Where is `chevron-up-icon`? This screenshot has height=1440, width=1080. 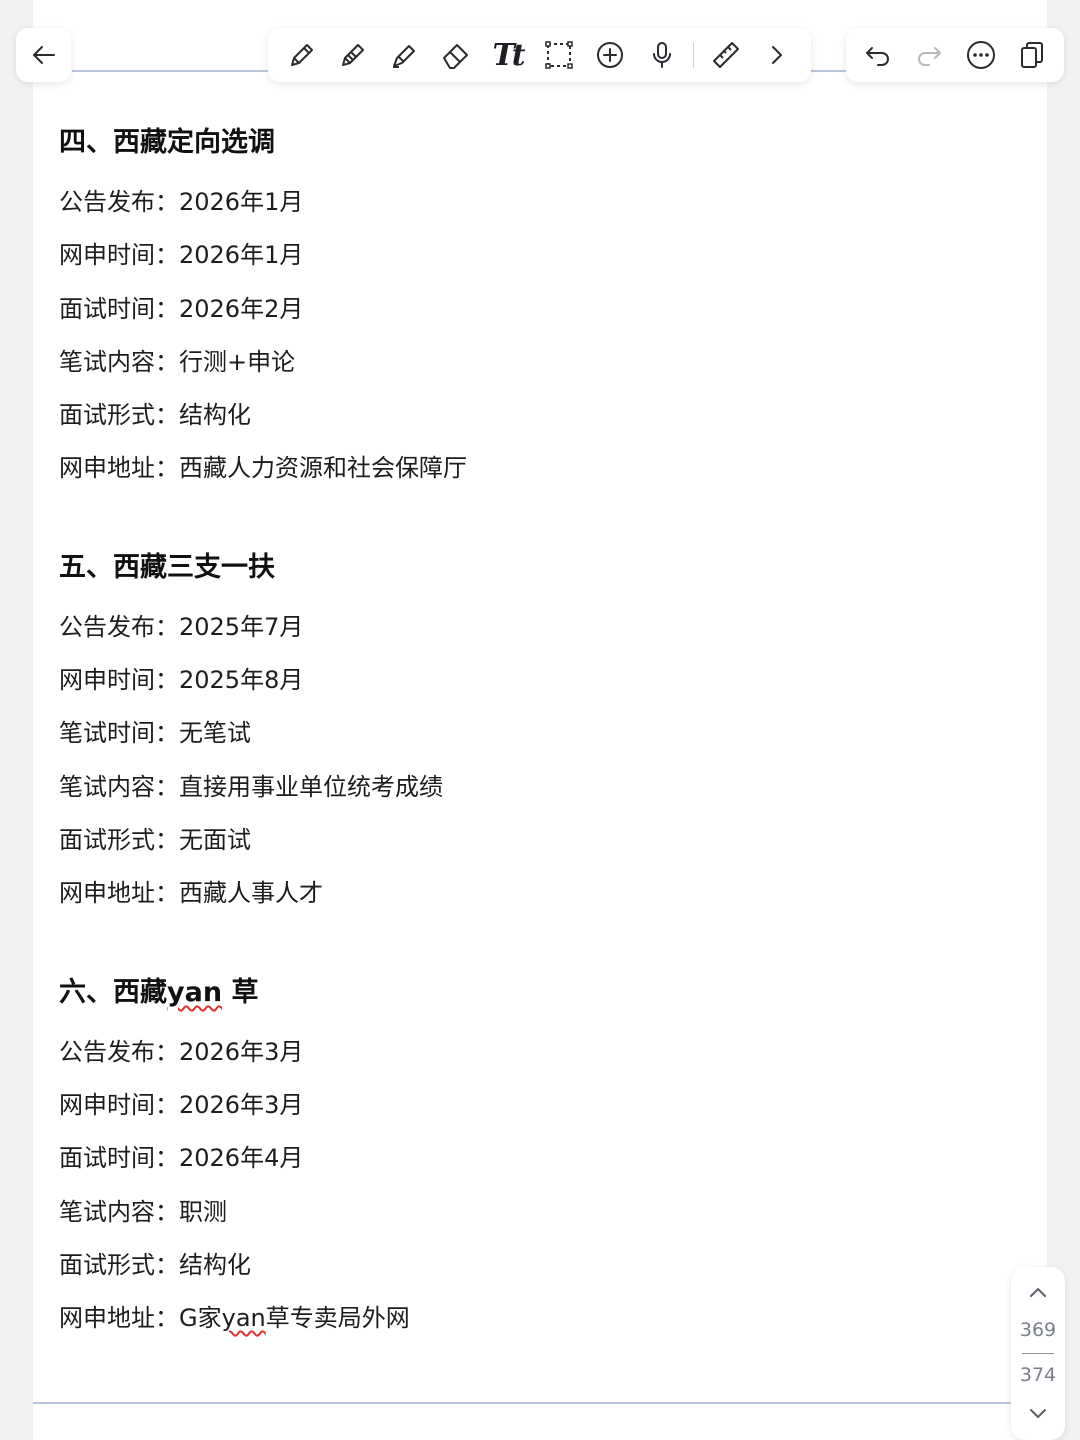
chevron-up-icon is located at coordinates (1038, 1293).